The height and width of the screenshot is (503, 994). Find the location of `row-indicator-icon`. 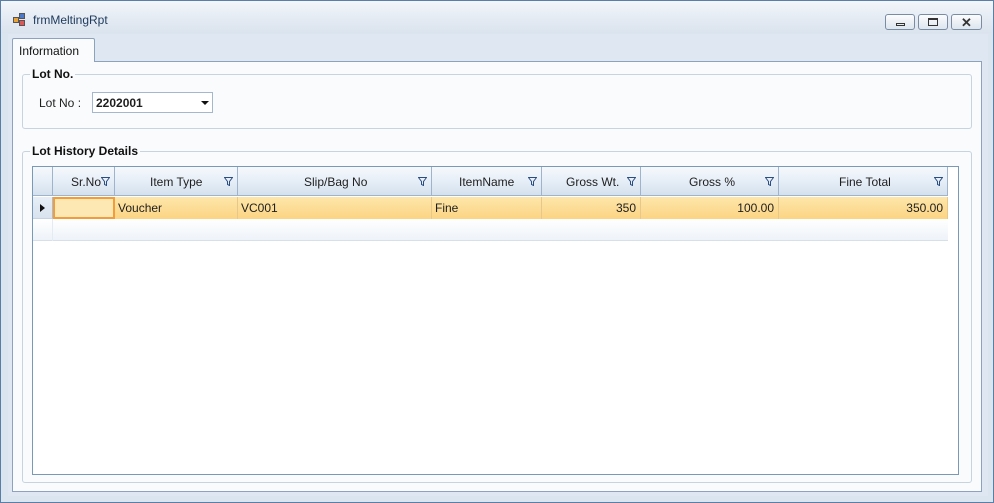

row-indicator-icon is located at coordinates (42, 208).